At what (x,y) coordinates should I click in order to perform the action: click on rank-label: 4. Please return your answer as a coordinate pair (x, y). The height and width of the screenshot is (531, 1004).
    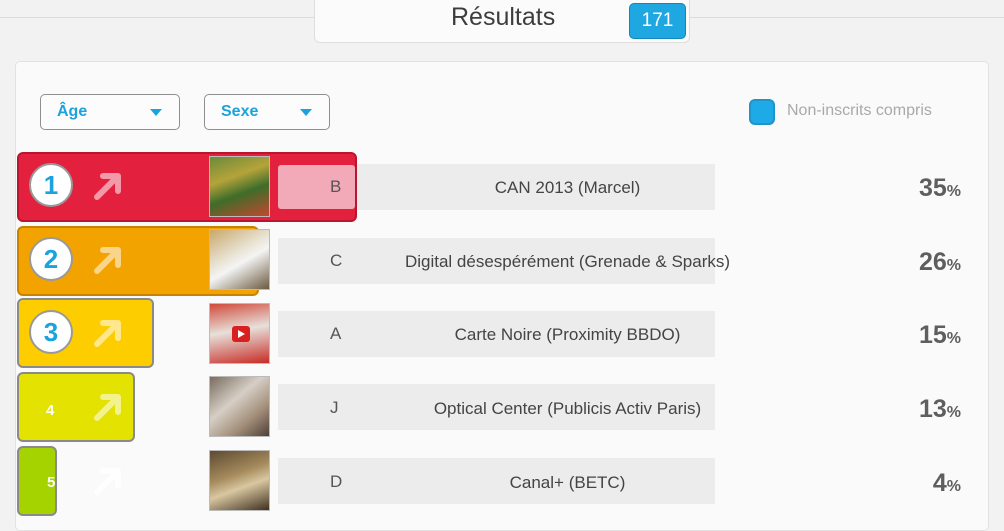
    Looking at the image, I should click on (50, 410).